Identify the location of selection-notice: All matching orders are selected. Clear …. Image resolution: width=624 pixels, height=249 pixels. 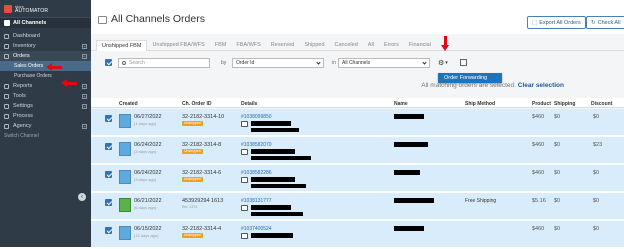
(357, 85).